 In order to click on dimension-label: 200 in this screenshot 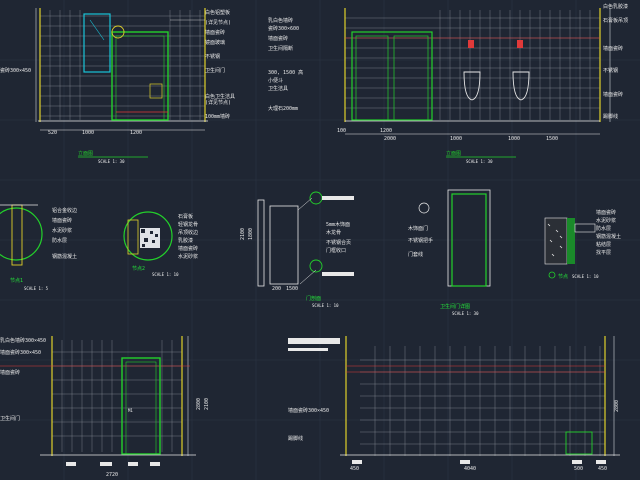, I will do `click(276, 289)`.